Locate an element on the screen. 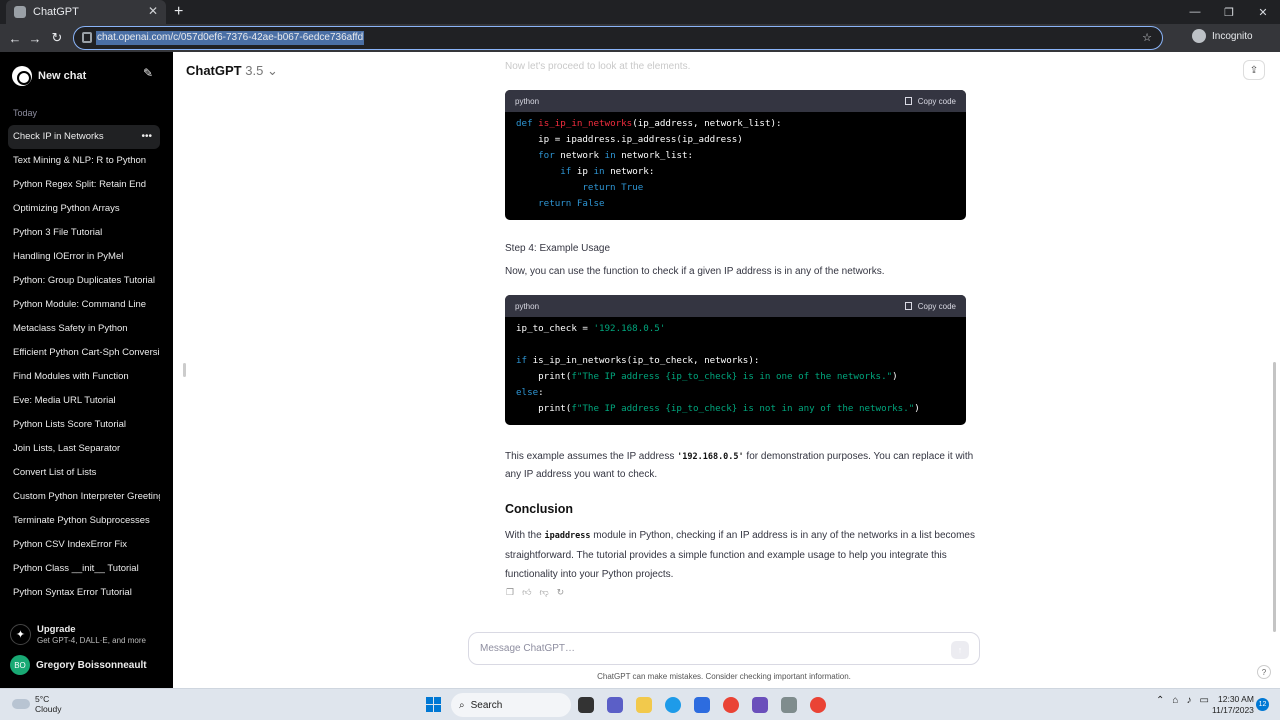 Image resolution: width=1280 pixels, height=720 pixels. chat-item: Python CSV IndexError Fix is located at coordinates (84, 545).